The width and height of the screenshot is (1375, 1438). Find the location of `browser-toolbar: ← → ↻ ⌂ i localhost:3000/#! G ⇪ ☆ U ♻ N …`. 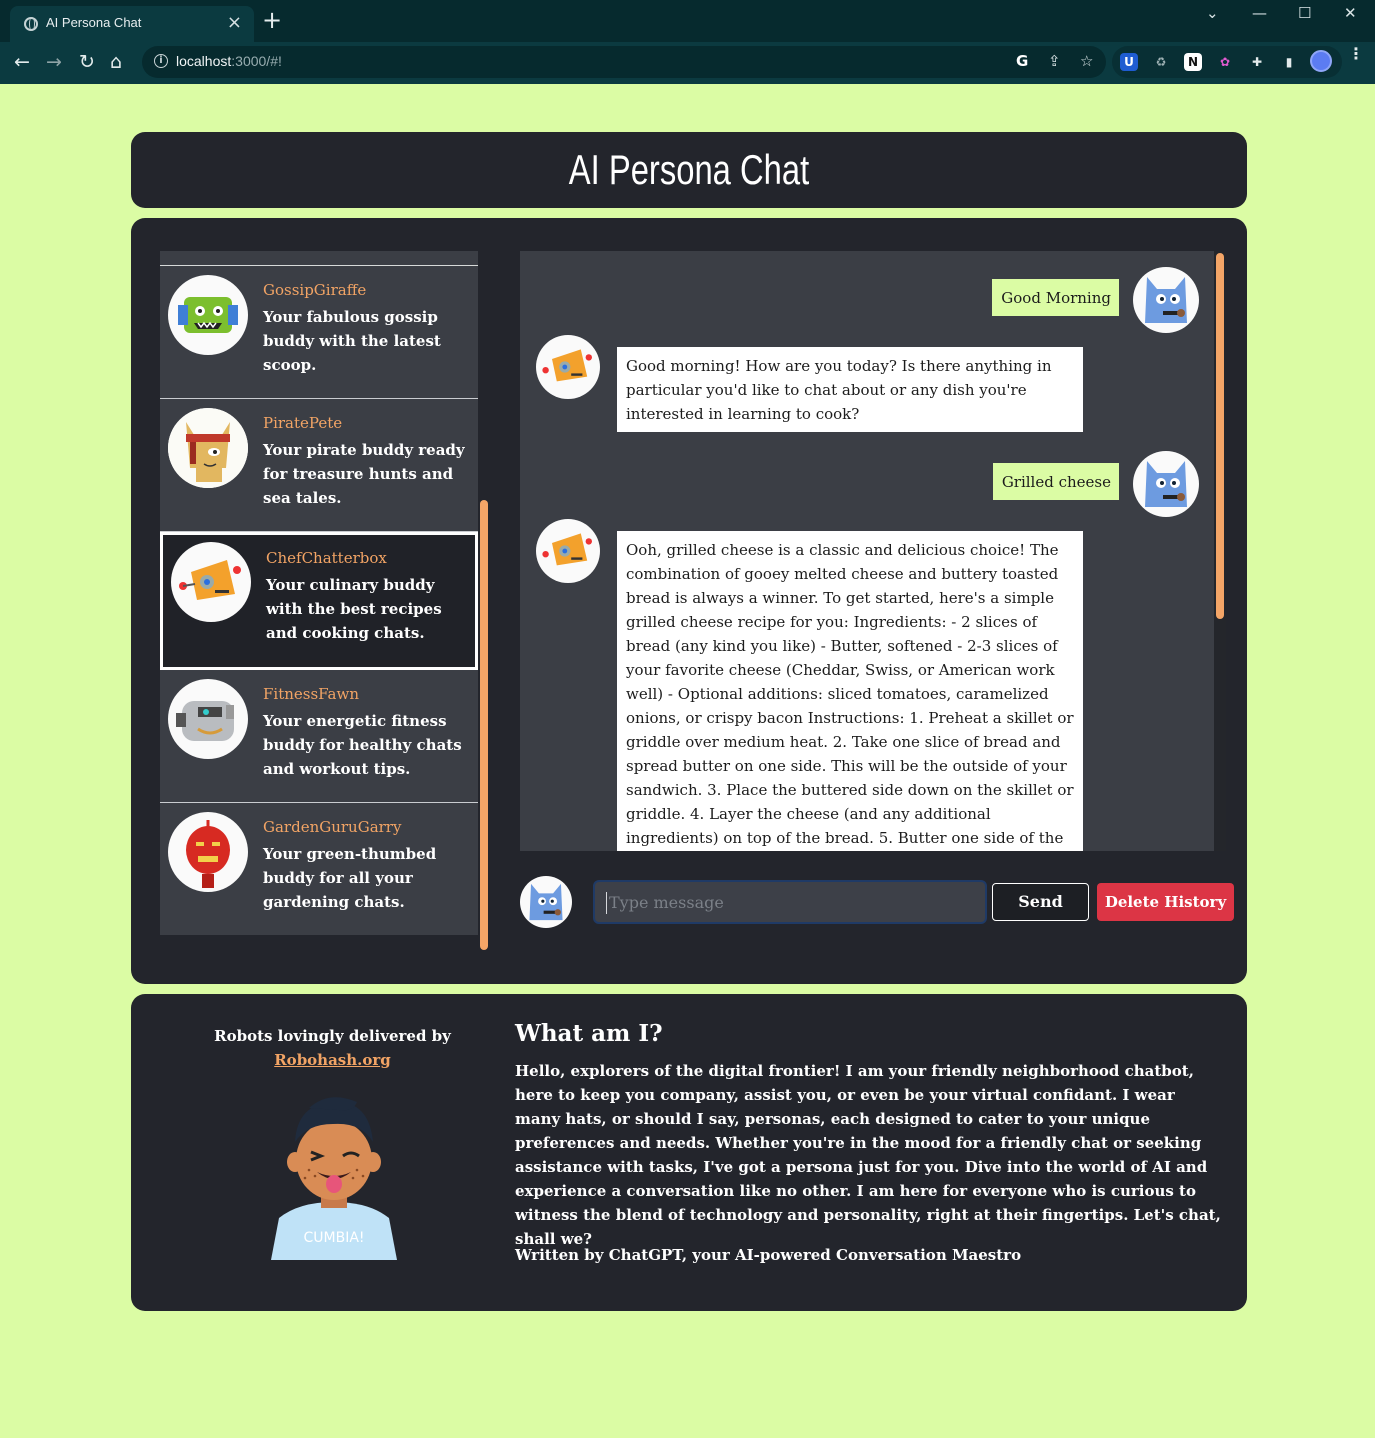

browser-toolbar: ← → ↻ ⌂ i localhost:3000/#! G ⇪ ☆ U ♻ N … is located at coordinates (687, 63).